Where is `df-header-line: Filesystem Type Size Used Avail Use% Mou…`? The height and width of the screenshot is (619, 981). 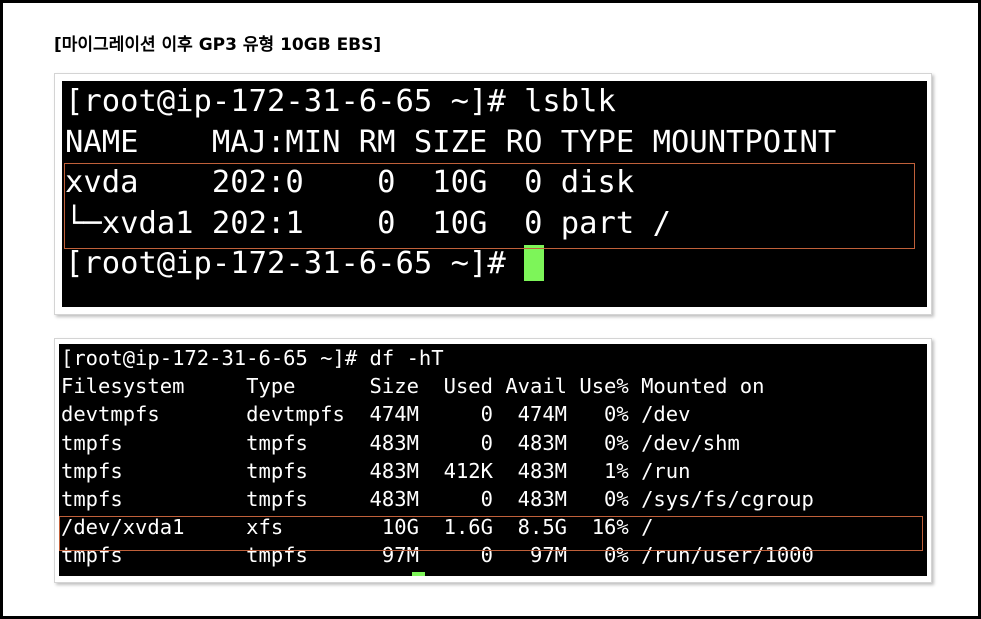 df-header-line: Filesystem Type Size Used Avail Use% Mou… is located at coordinates (413, 386).